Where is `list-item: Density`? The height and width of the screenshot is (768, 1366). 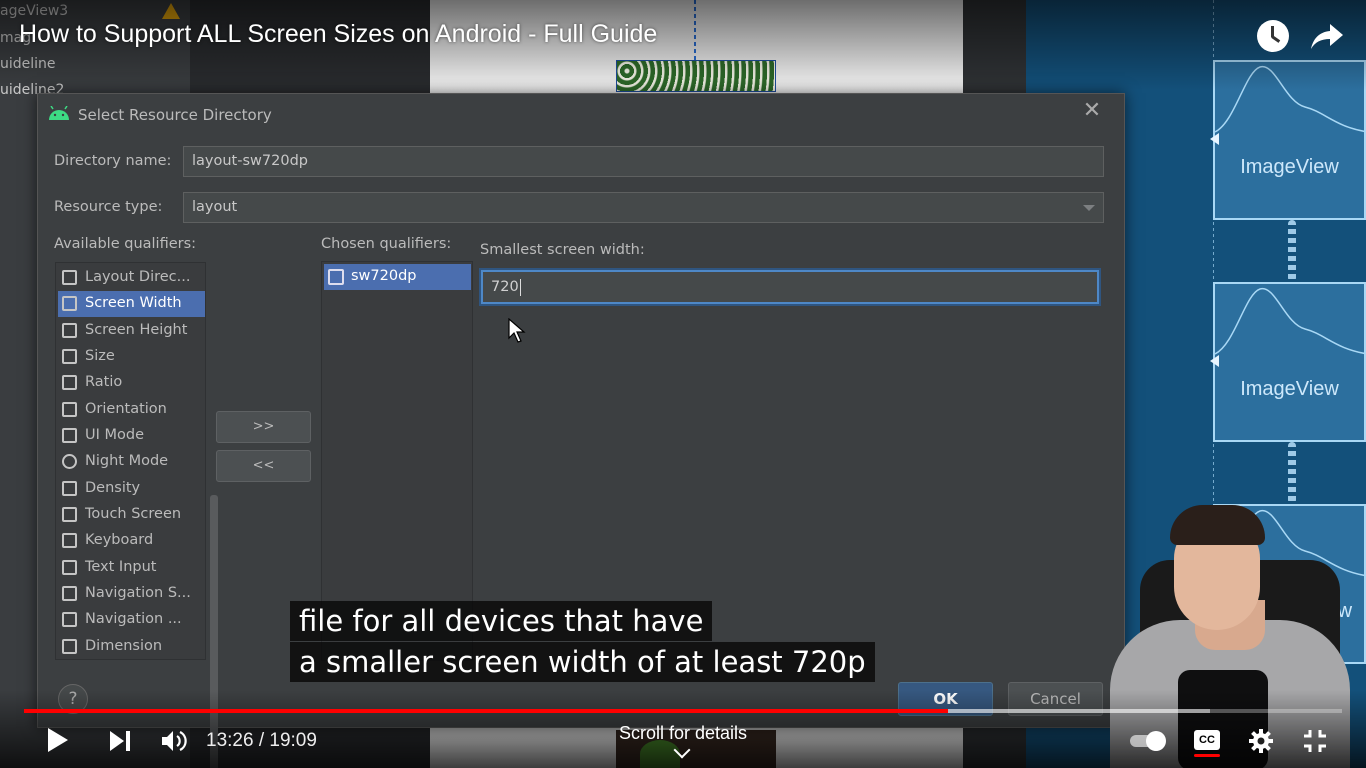 list-item: Density is located at coordinates (131, 489).